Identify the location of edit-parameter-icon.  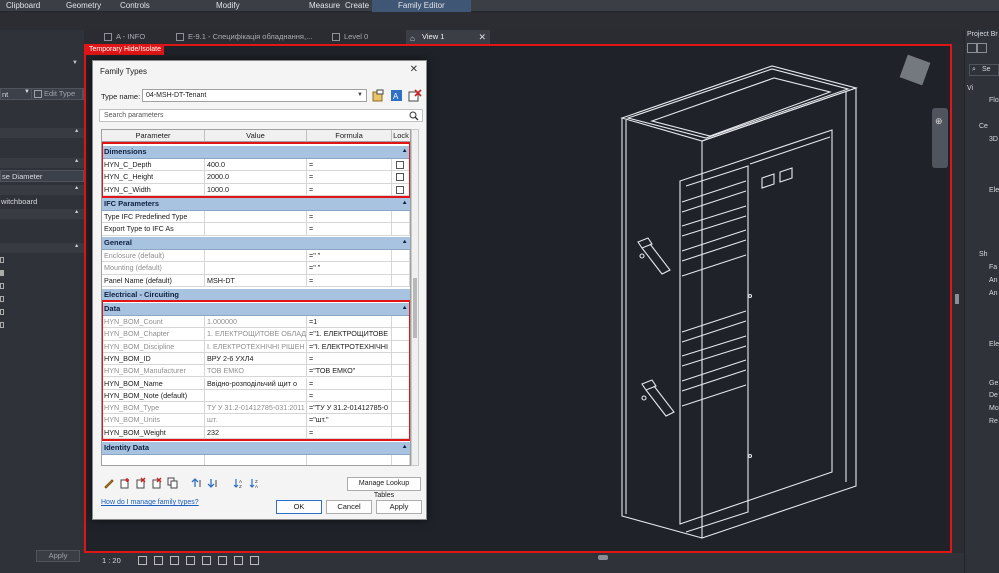
(109, 483).